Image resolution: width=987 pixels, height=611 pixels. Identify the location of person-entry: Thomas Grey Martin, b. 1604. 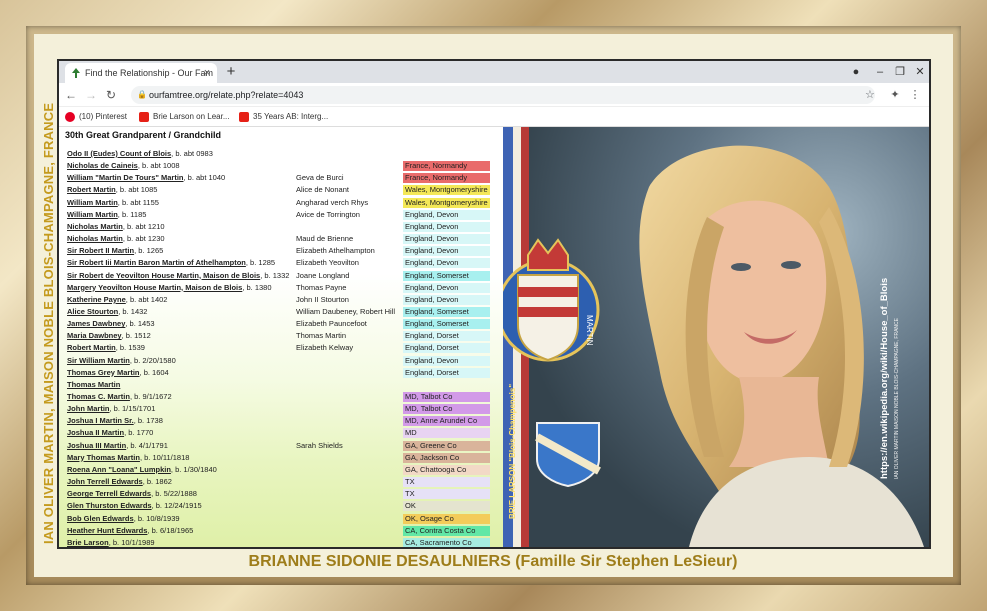
(118, 373).